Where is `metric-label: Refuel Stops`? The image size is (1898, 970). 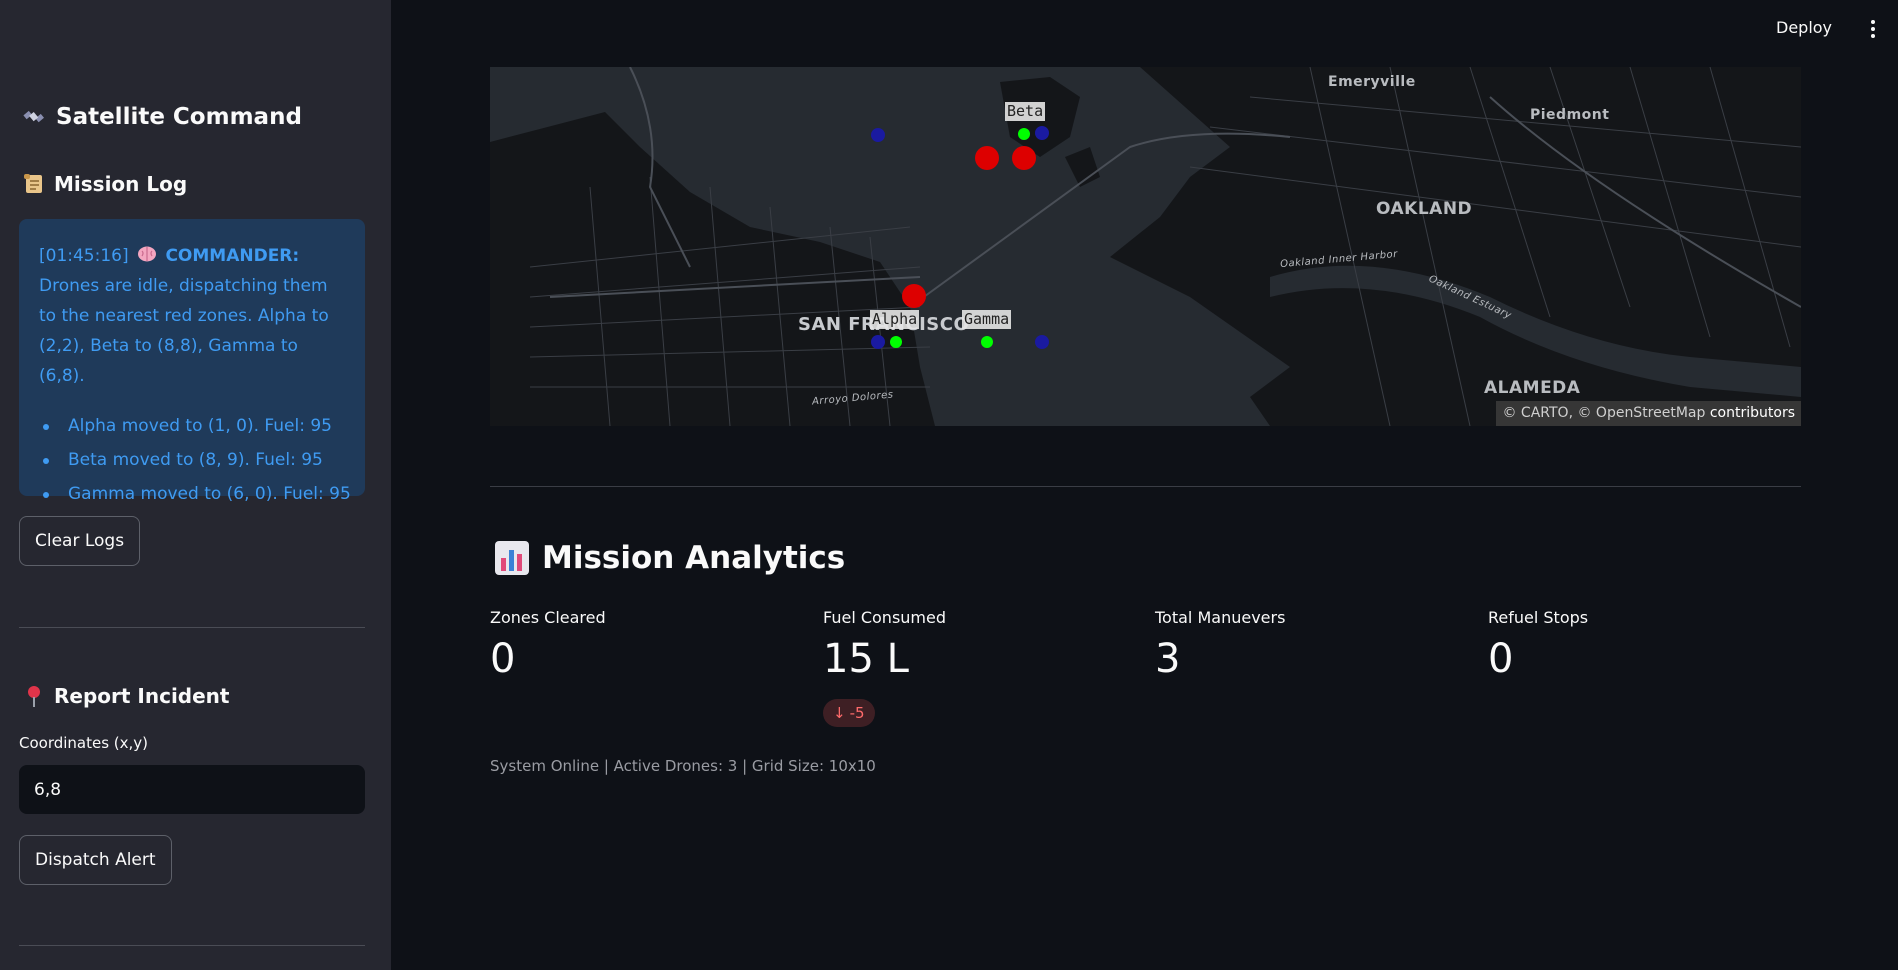
metric-label: Refuel Stops is located at coordinates (1538, 617).